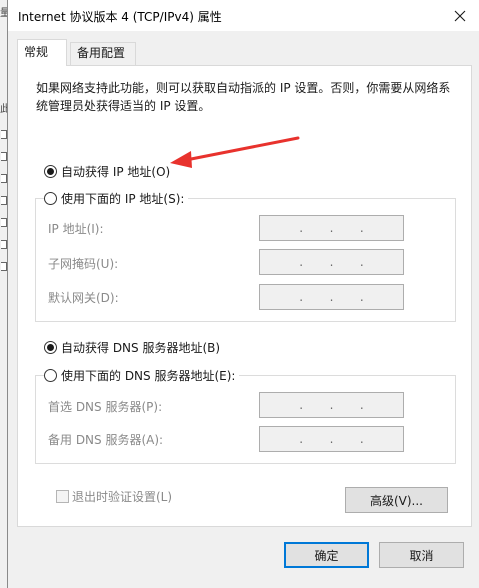 The width and height of the screenshot is (479, 588). What do you see at coordinates (103, 53) in the screenshot?
I see `tab-alternate-configuration: 备用配置` at bounding box center [103, 53].